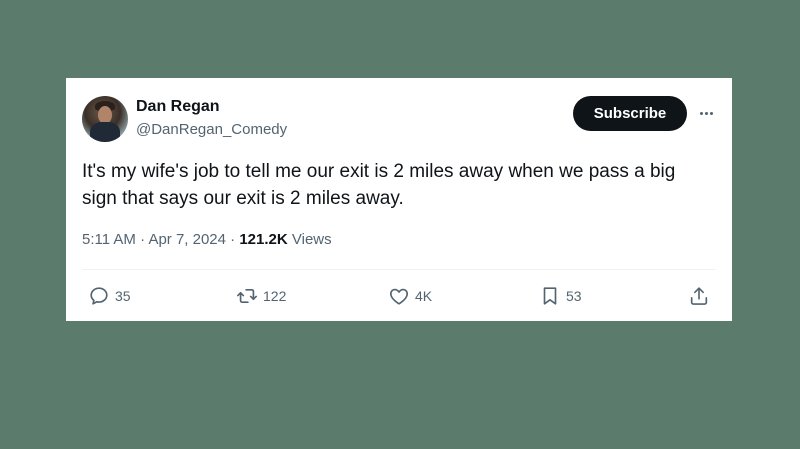 The width and height of the screenshot is (800, 449). I want to click on tweet-date: Apr 7, 2024, so click(187, 239).